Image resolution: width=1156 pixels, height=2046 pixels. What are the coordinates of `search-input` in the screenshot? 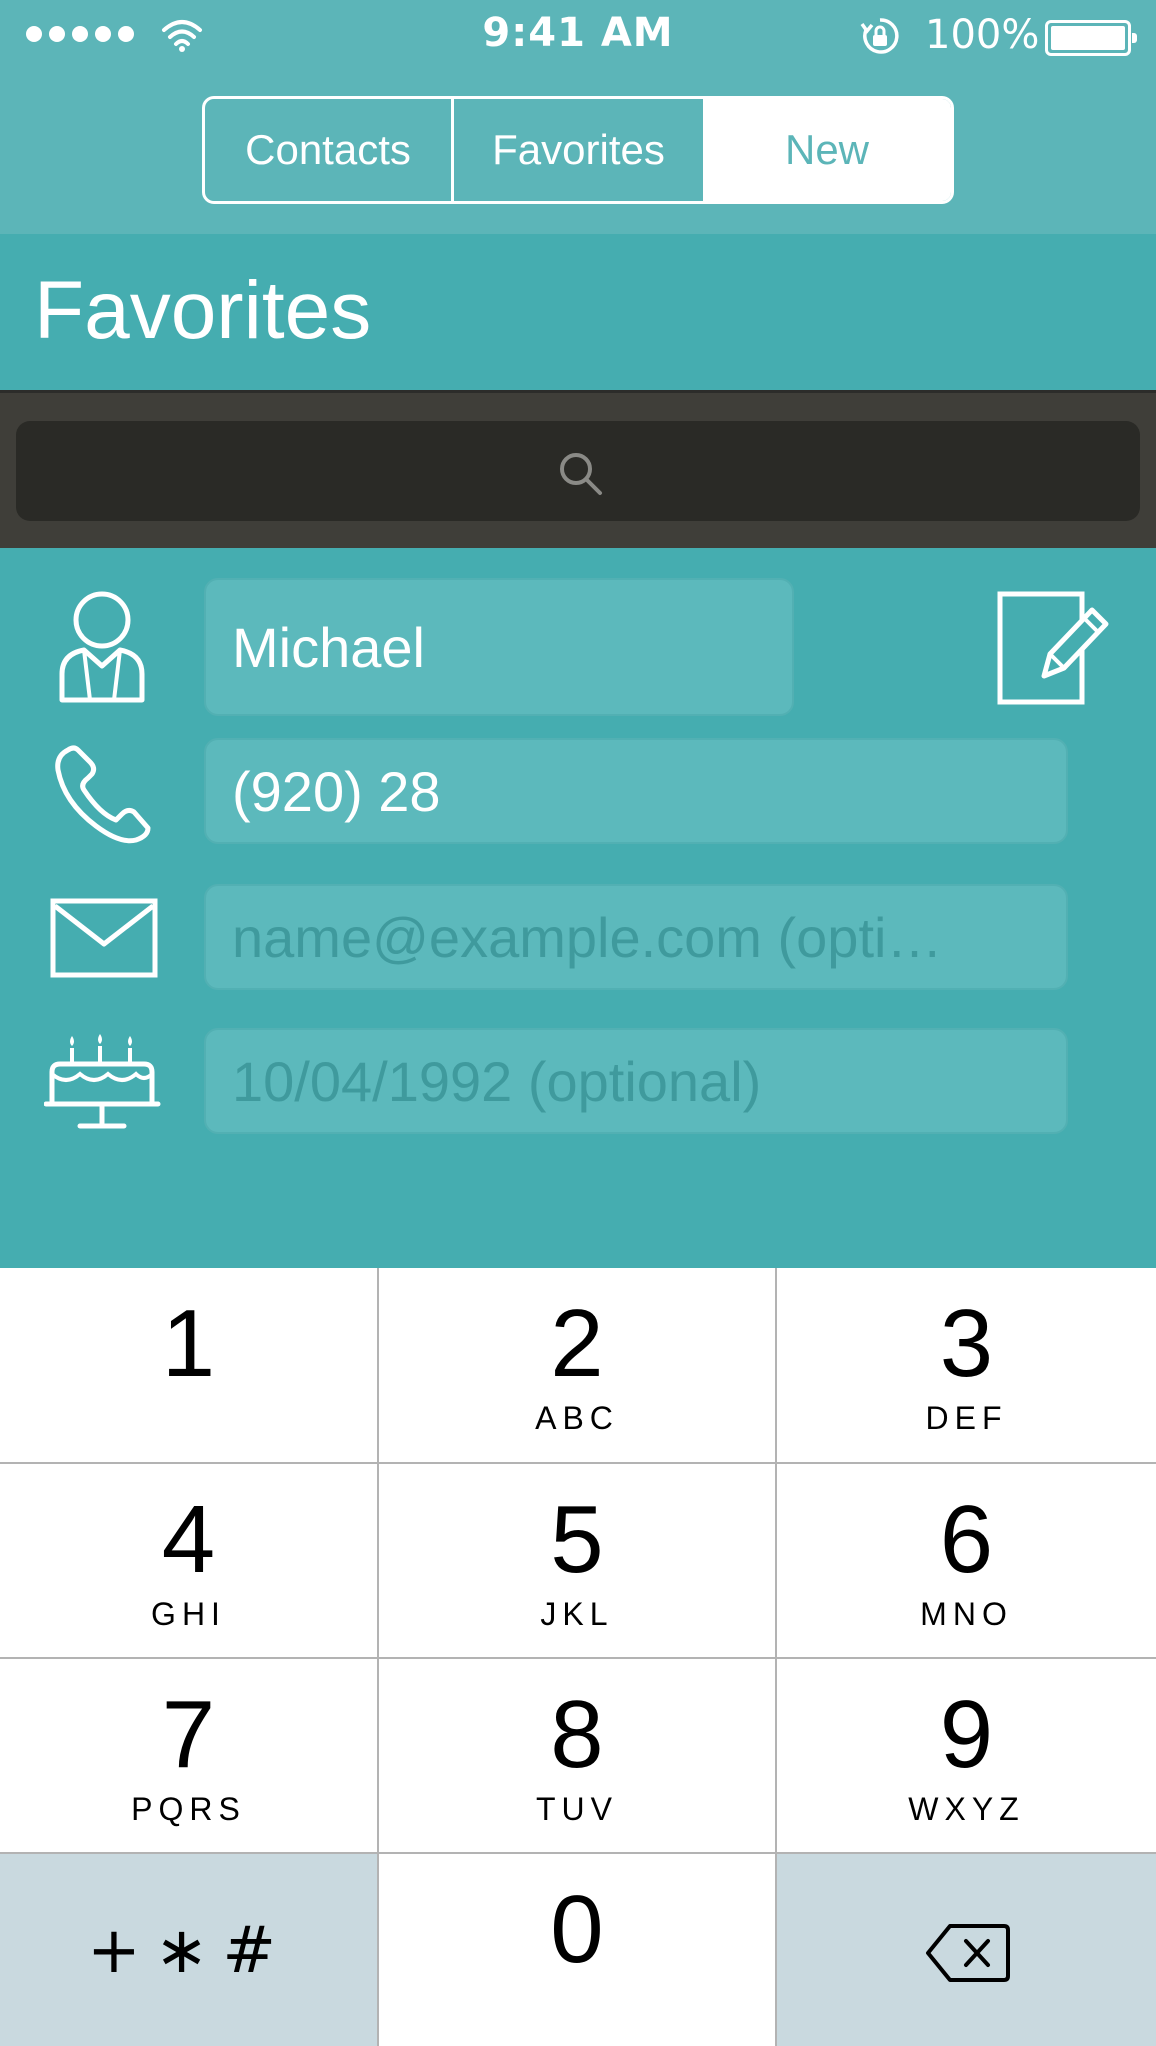 It's located at (578, 471).